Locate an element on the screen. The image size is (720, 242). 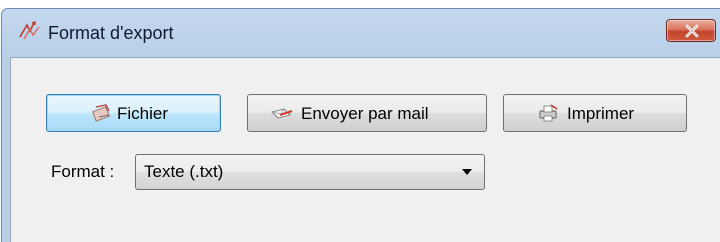
print-button: Imprimer is located at coordinates (595, 113).